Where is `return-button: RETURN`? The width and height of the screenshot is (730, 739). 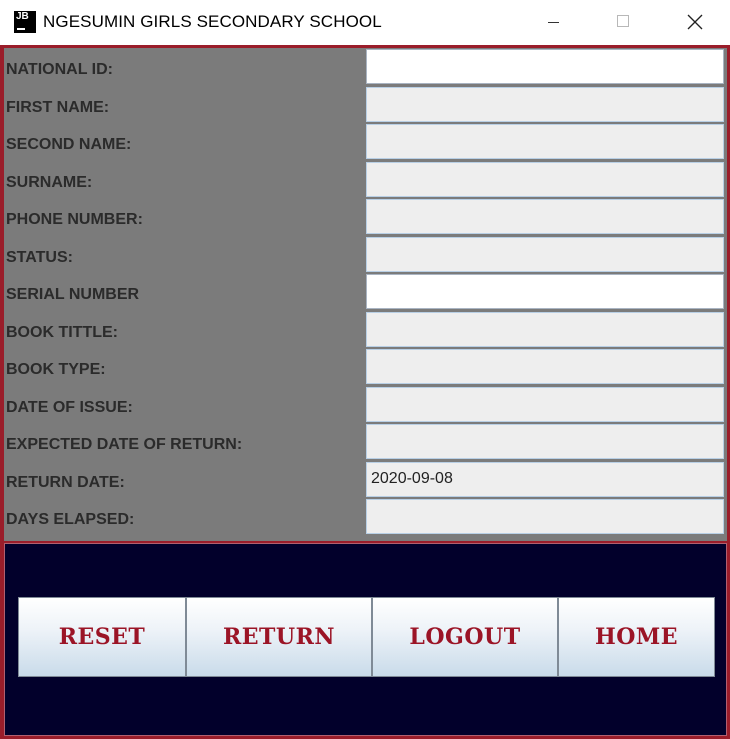 return-button: RETURN is located at coordinates (279, 637).